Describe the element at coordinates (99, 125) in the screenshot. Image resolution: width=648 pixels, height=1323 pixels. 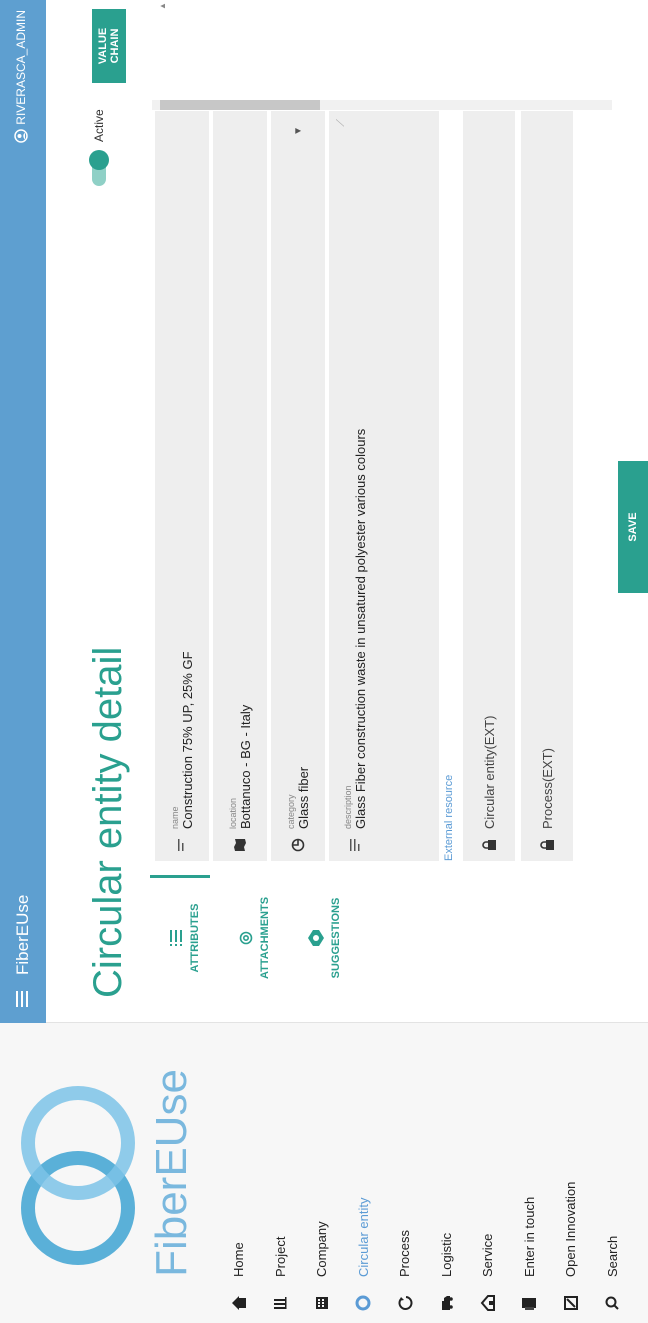
I see `active-label: Active` at that location.